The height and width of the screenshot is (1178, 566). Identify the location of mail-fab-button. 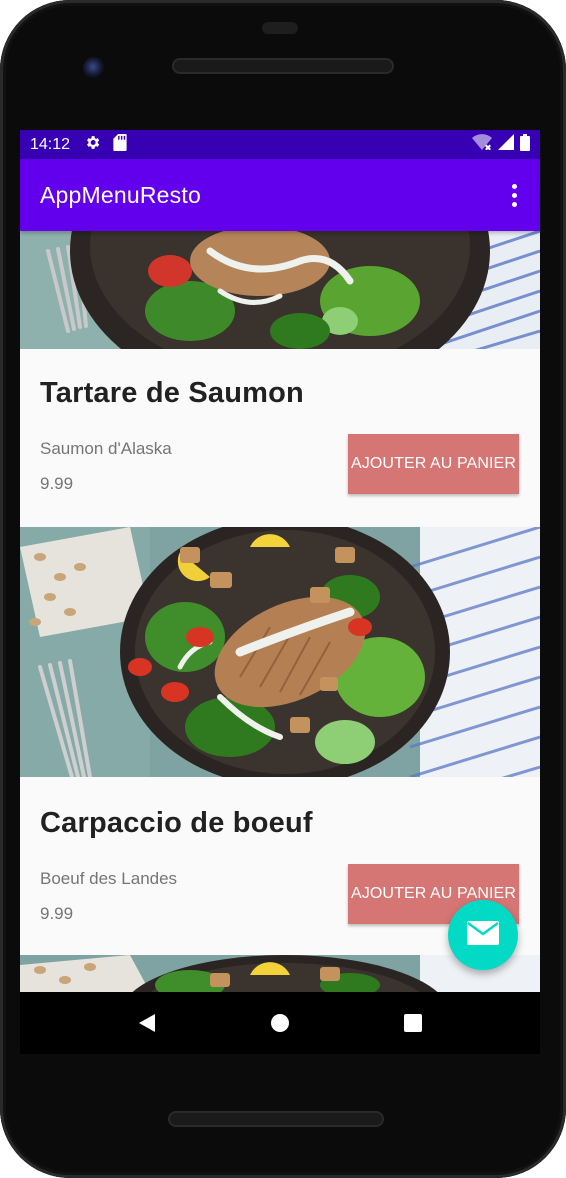
(483, 935).